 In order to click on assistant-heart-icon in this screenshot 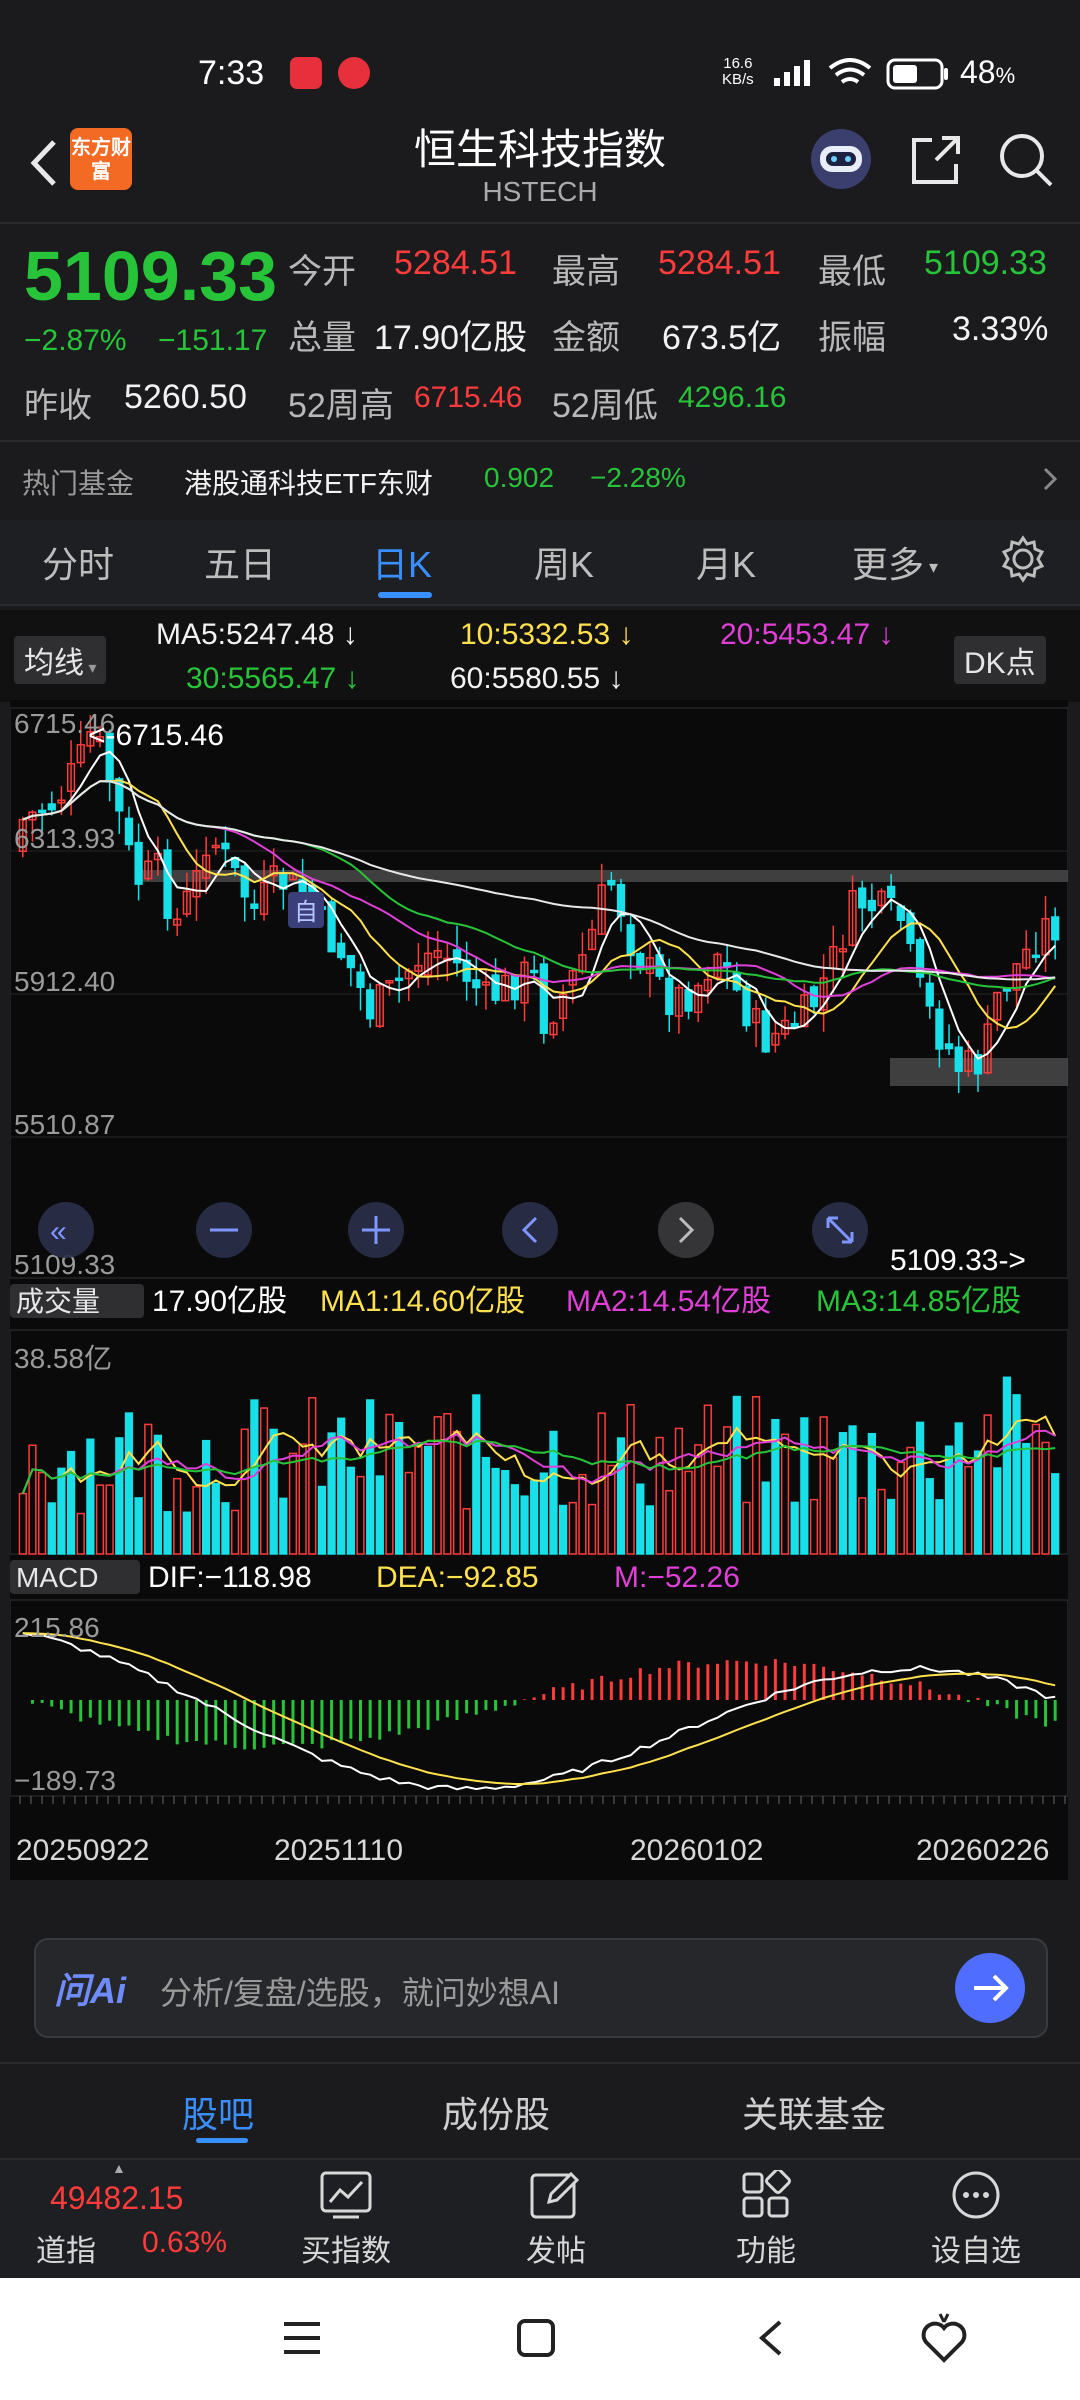, I will do `click(944, 2338)`.